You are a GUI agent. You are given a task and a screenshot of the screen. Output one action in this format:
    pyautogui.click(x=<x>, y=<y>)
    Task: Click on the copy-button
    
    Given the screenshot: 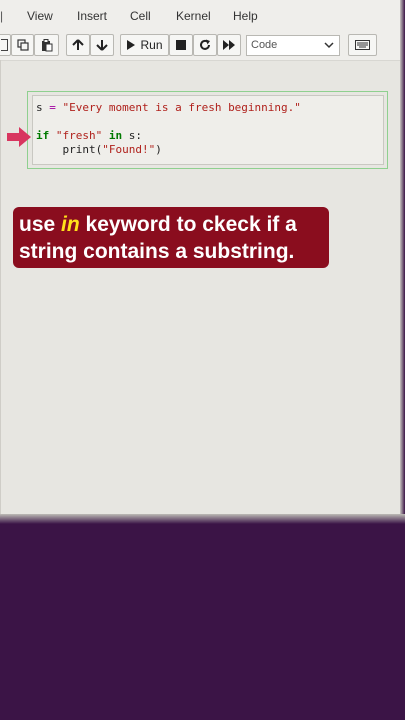 What is the action you would take?
    pyautogui.click(x=22, y=45)
    